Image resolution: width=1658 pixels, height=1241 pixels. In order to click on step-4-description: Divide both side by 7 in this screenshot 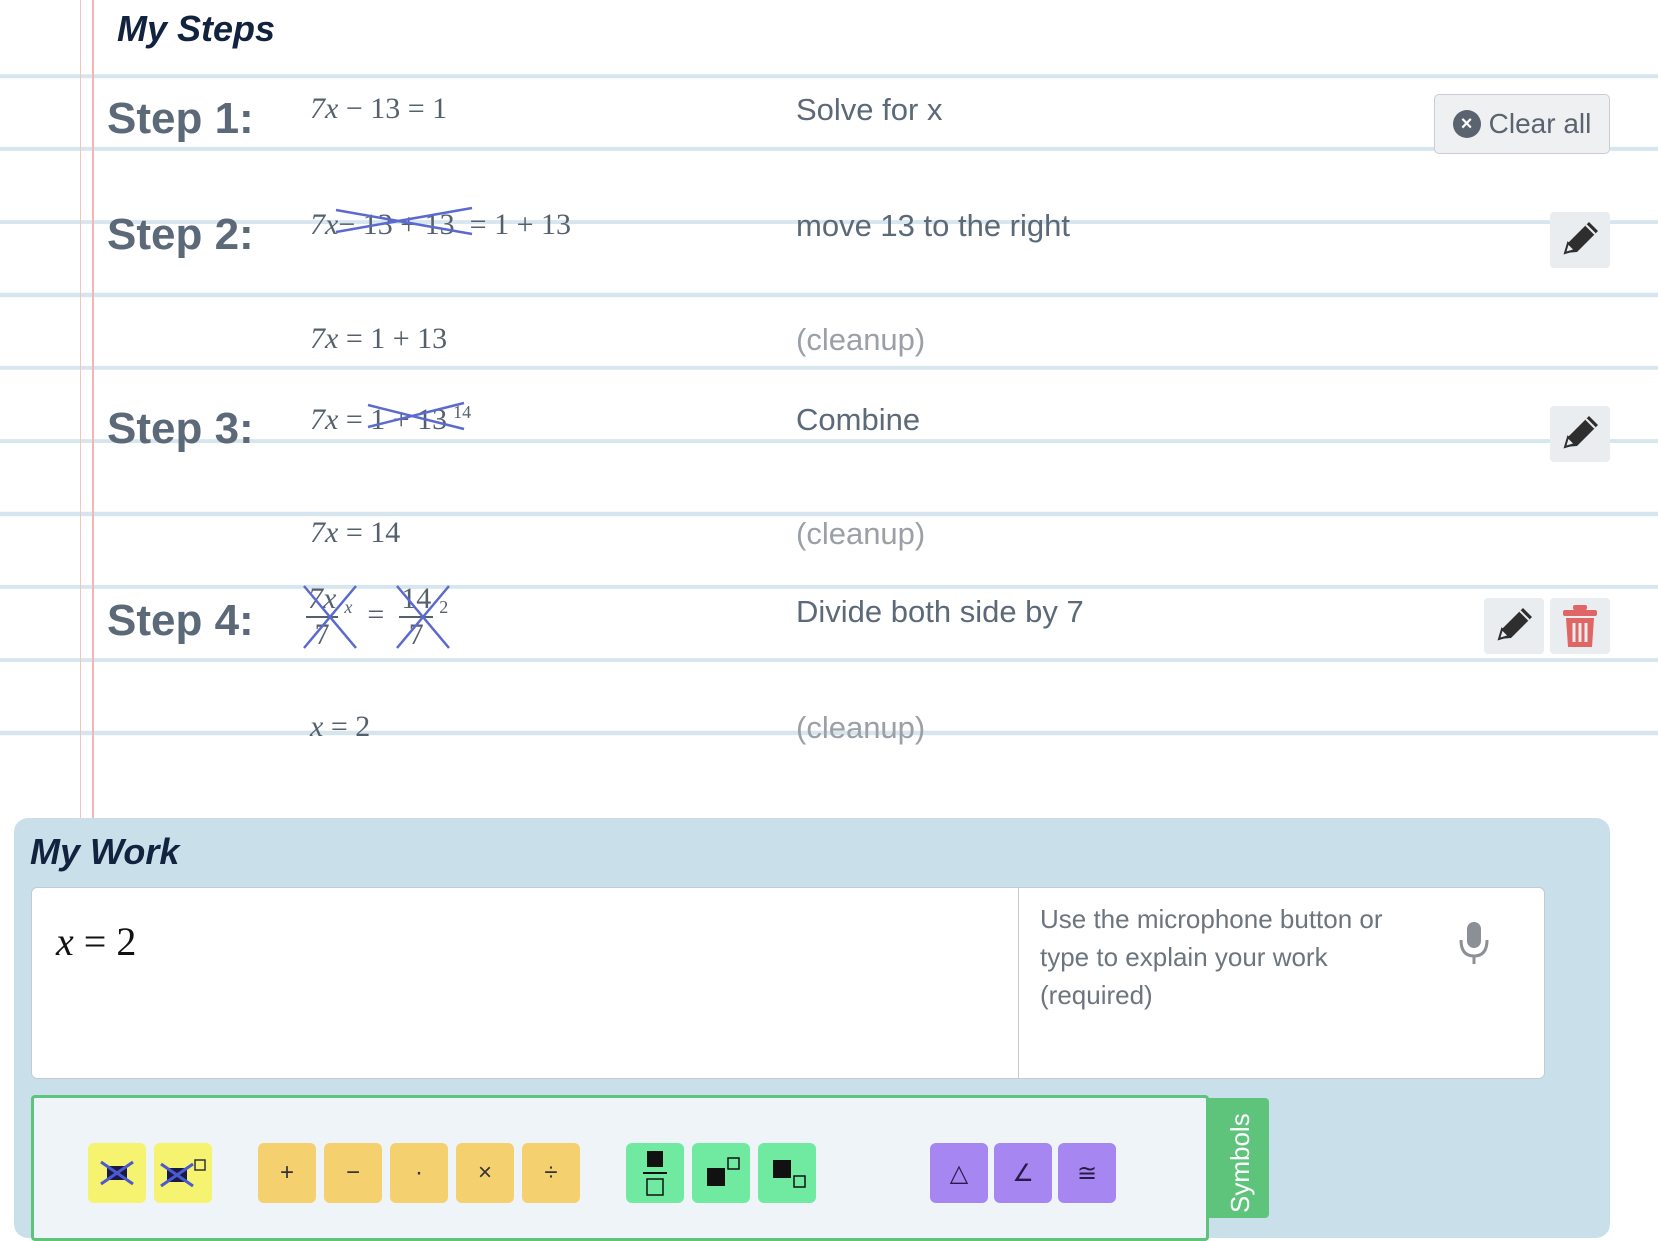, I will do `click(940, 611)`.